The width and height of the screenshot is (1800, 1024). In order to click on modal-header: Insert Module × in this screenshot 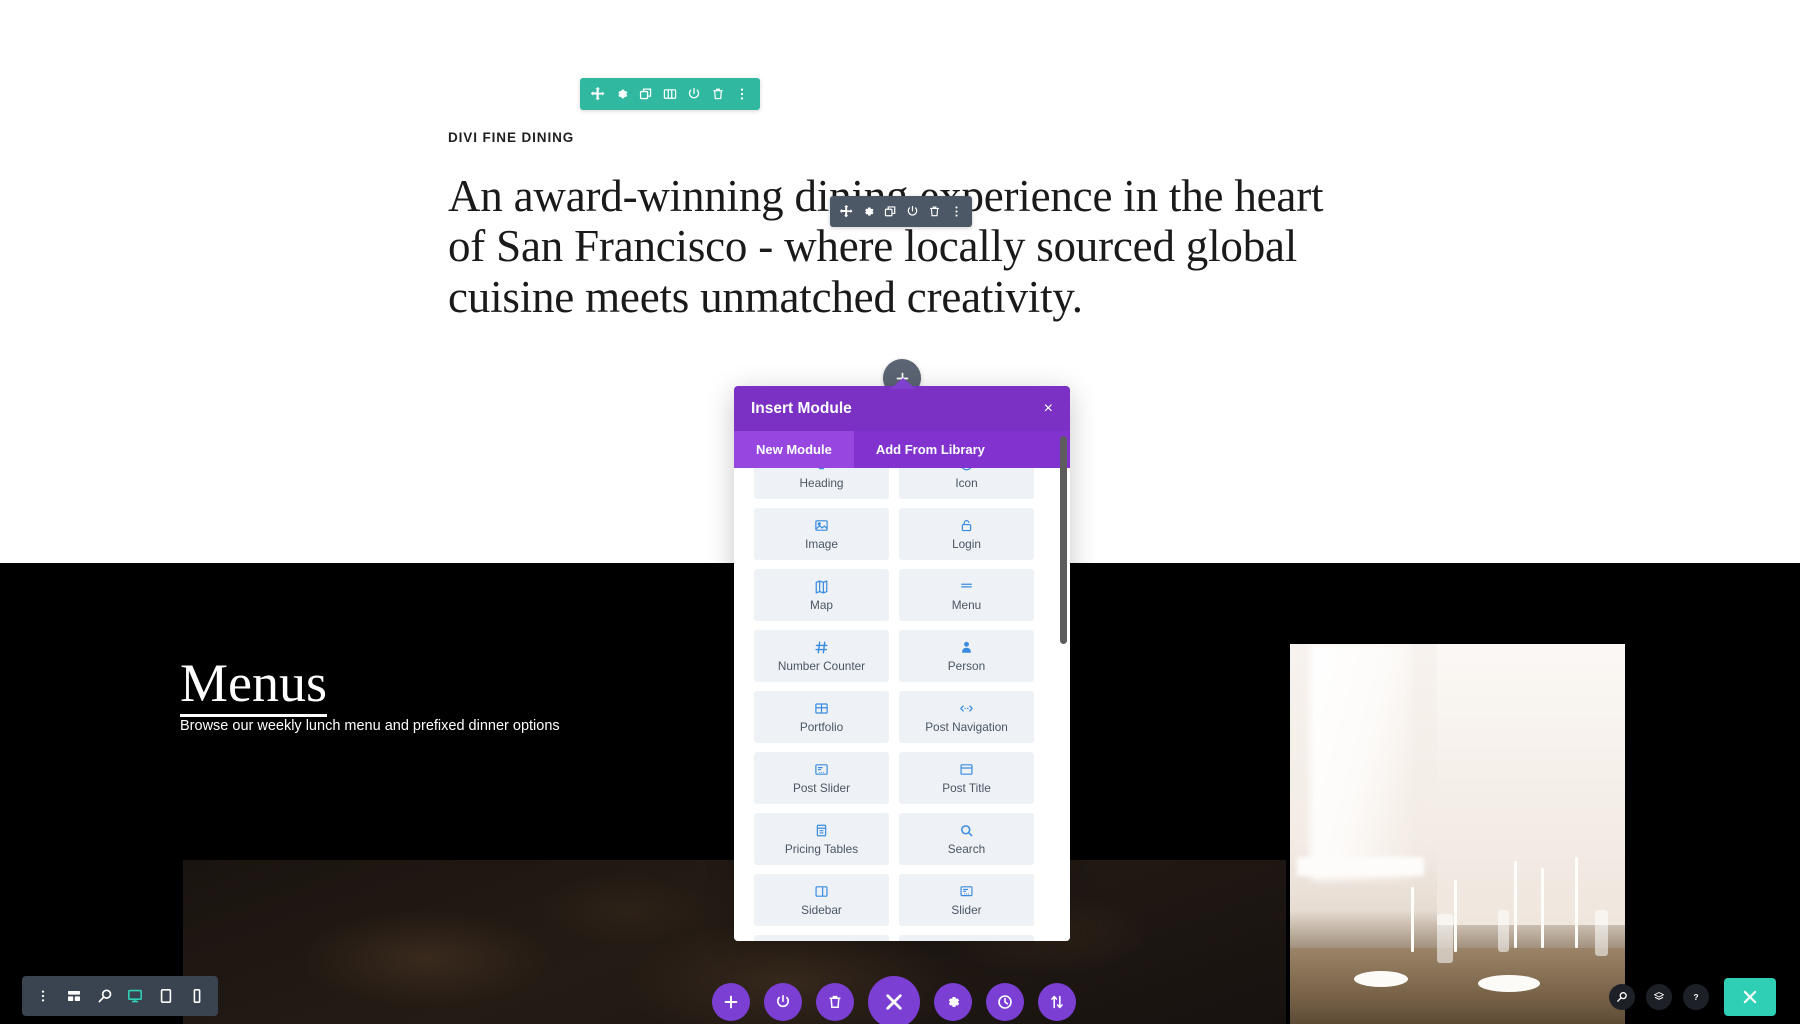, I will do `click(902, 408)`.